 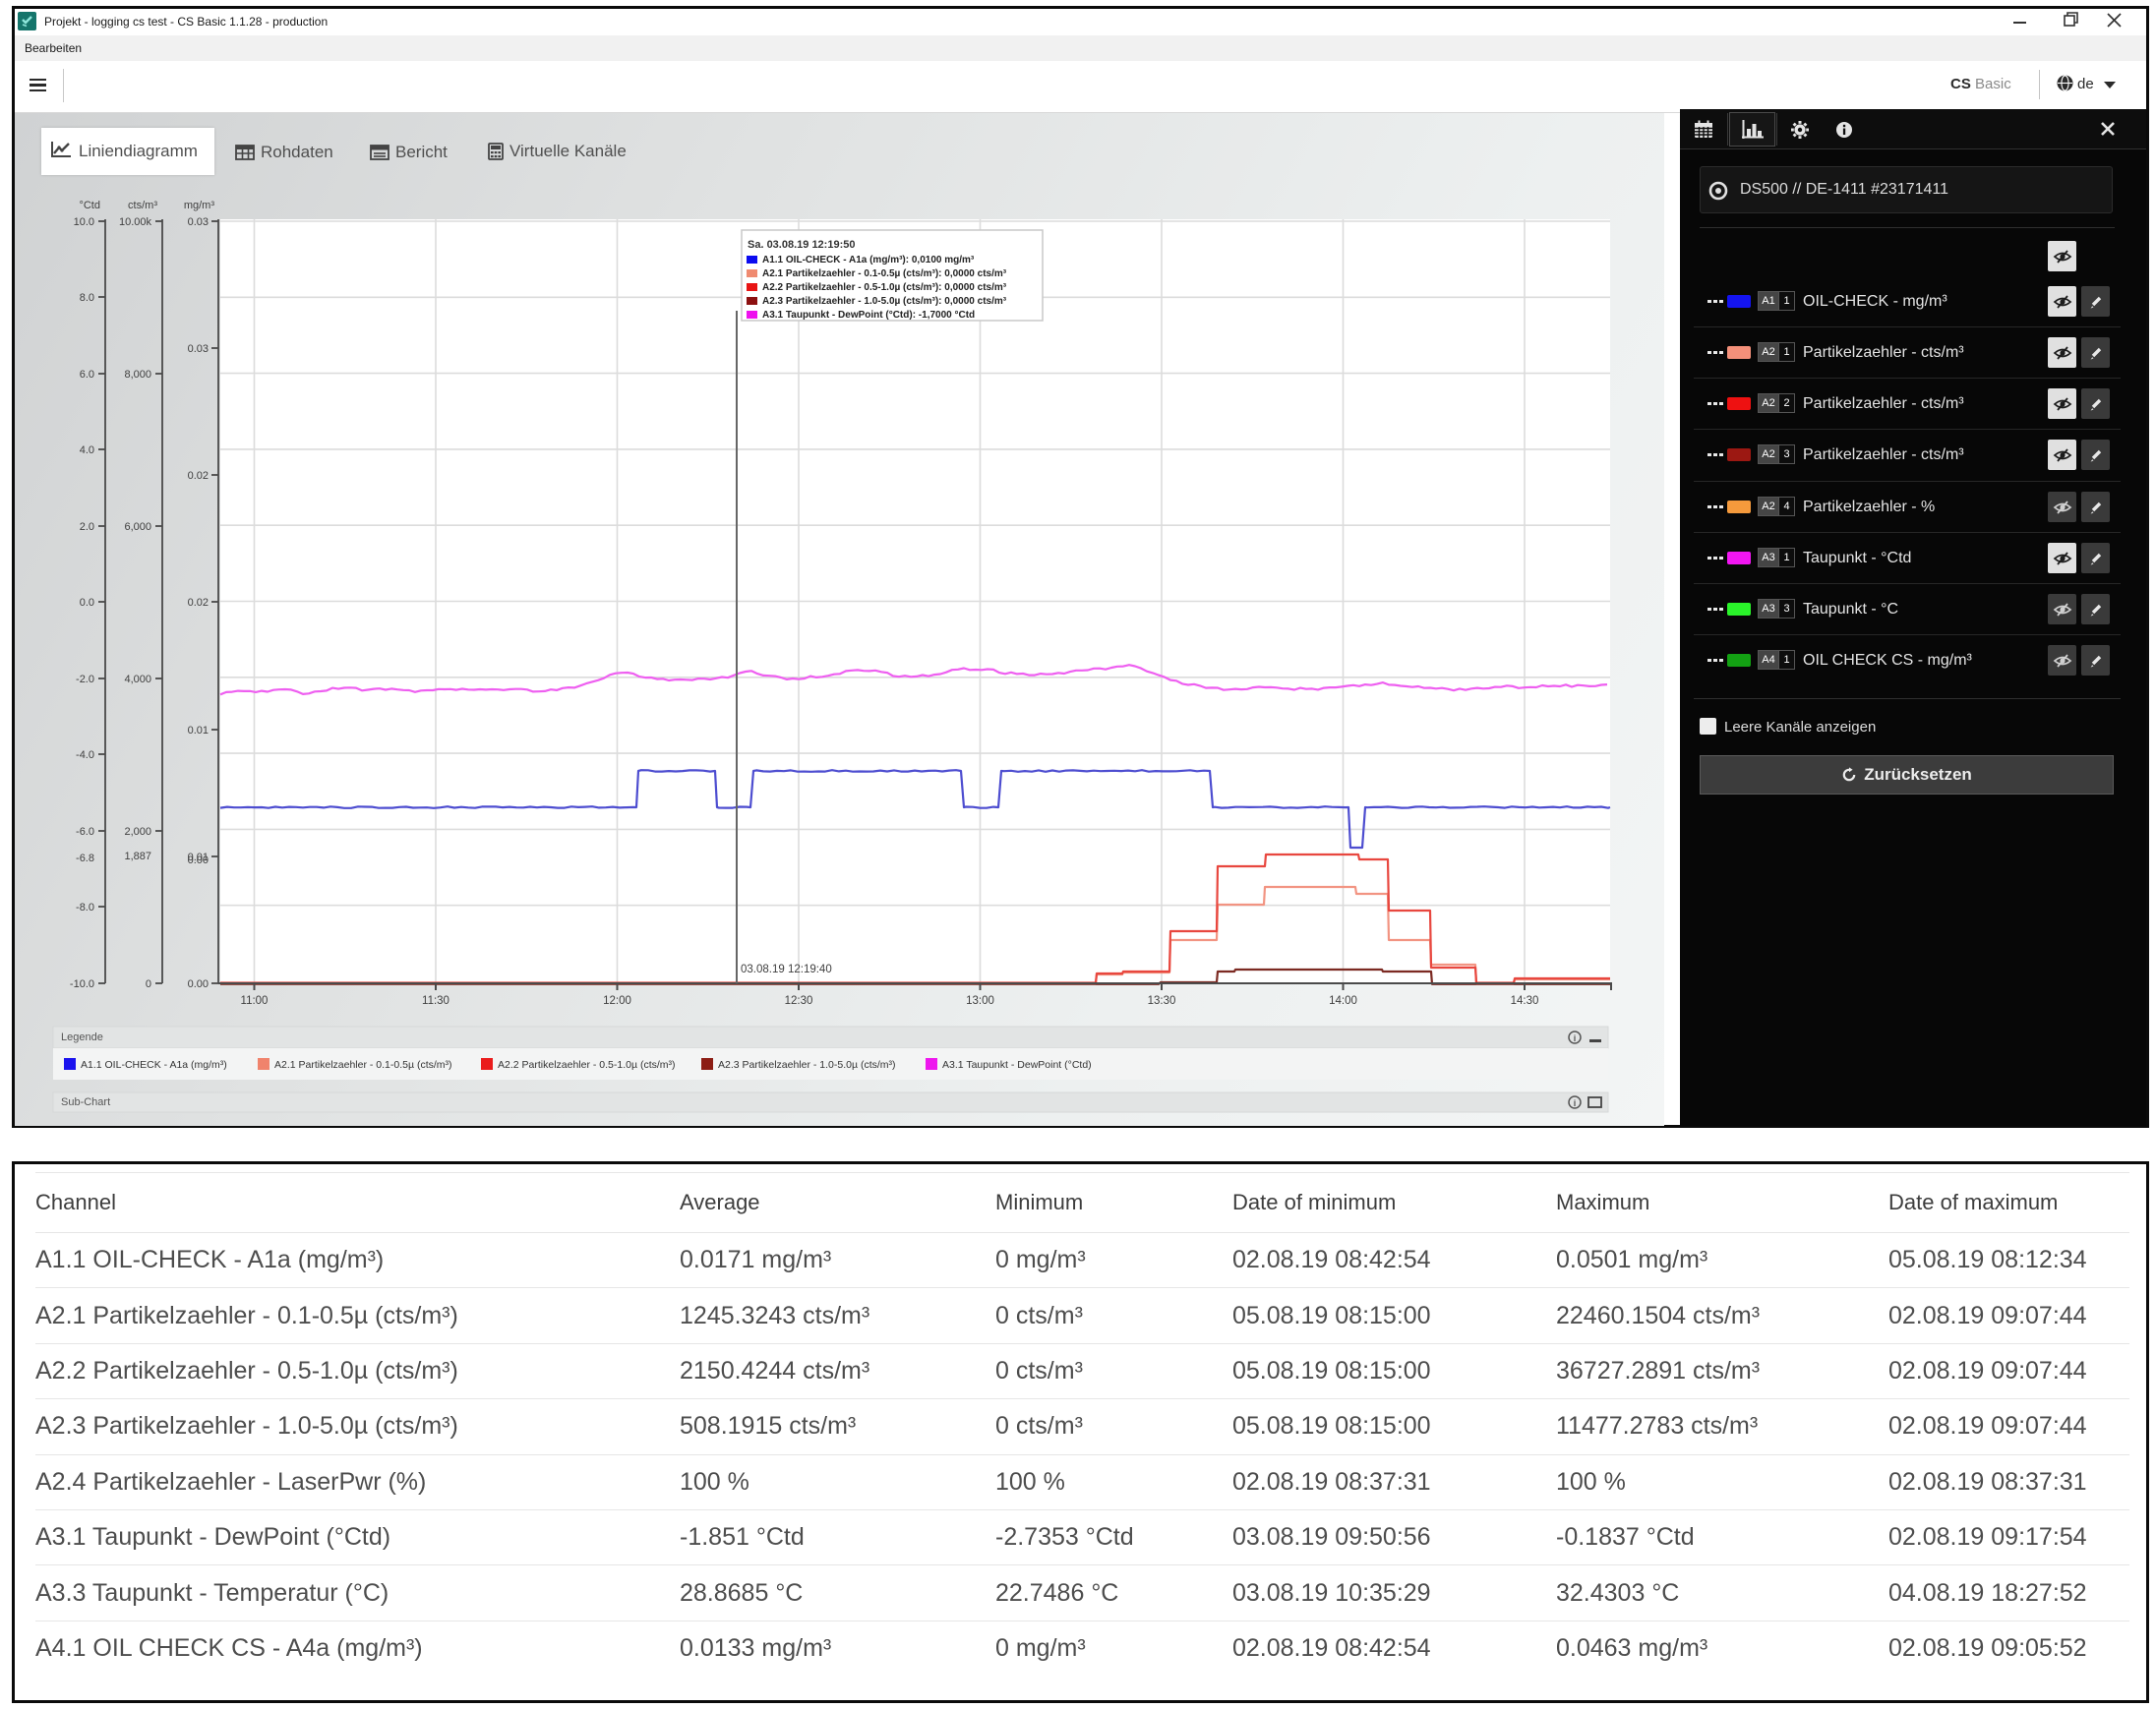 I want to click on svg-text: 2,000, so click(x=137, y=832).